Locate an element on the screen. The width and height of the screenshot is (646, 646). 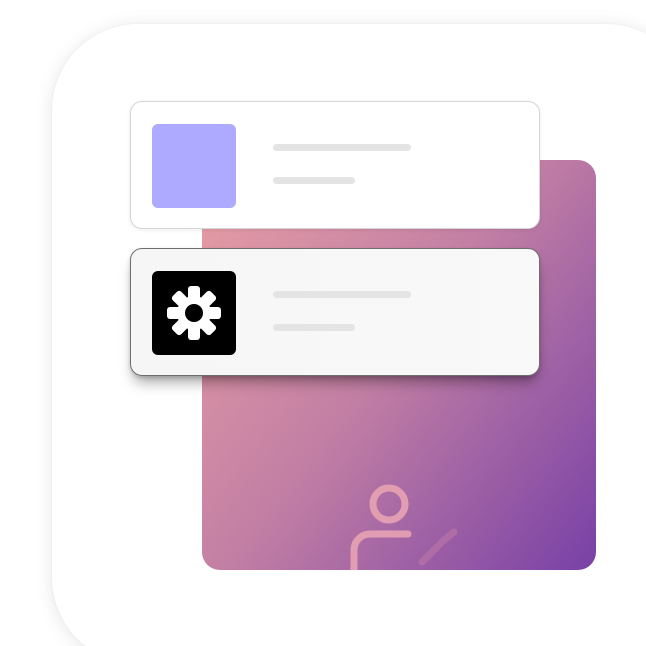
settings-thumbnail is located at coordinates (194, 313).